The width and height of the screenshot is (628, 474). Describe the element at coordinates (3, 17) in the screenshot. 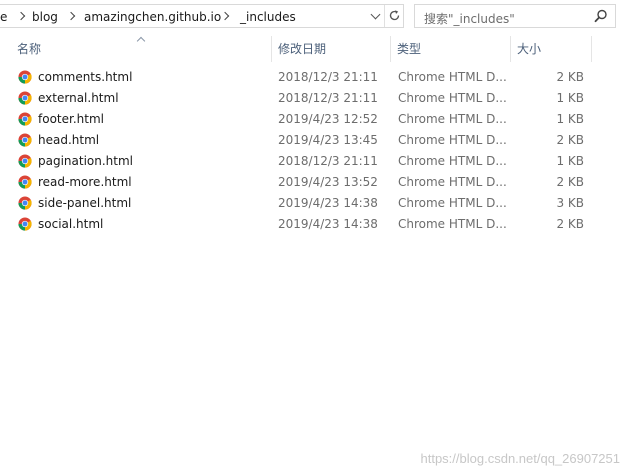

I see `breadcrumb-item: e` at that location.